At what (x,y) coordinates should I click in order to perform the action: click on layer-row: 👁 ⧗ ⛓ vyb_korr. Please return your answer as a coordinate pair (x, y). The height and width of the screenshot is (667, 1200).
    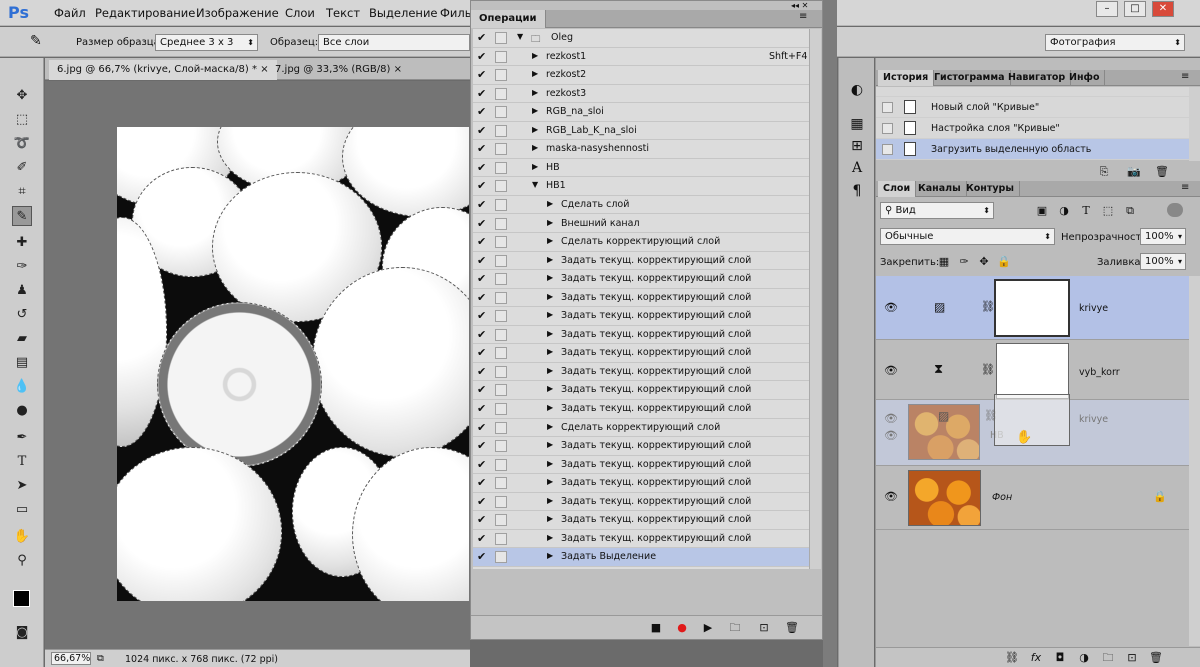
    Looking at the image, I should click on (1032, 370).